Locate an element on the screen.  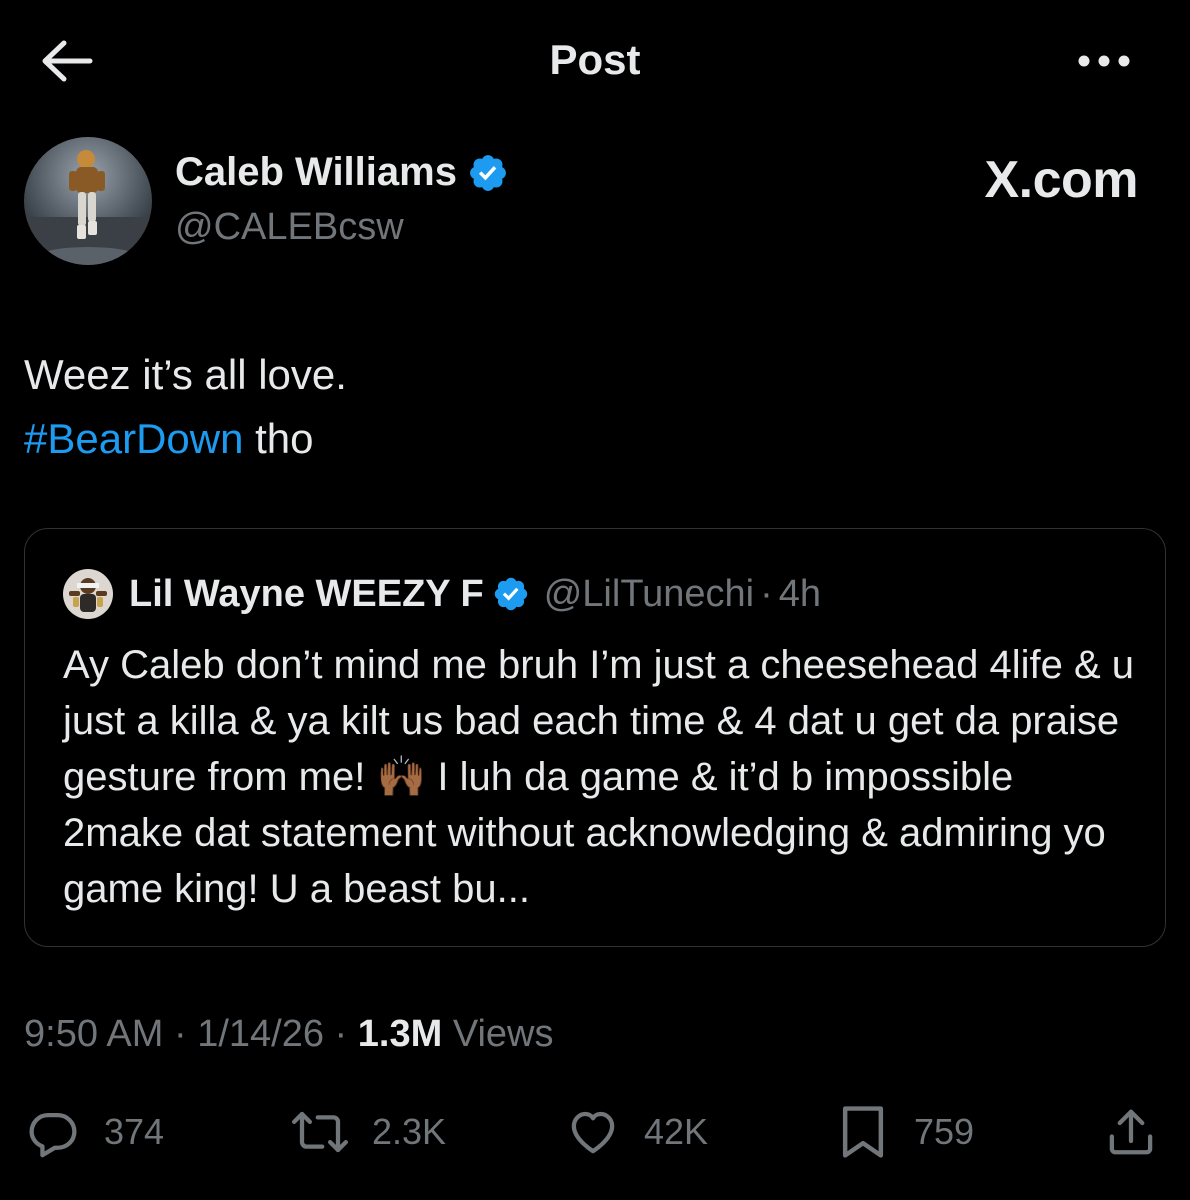
post-text-tail: tho is located at coordinates (278, 438).